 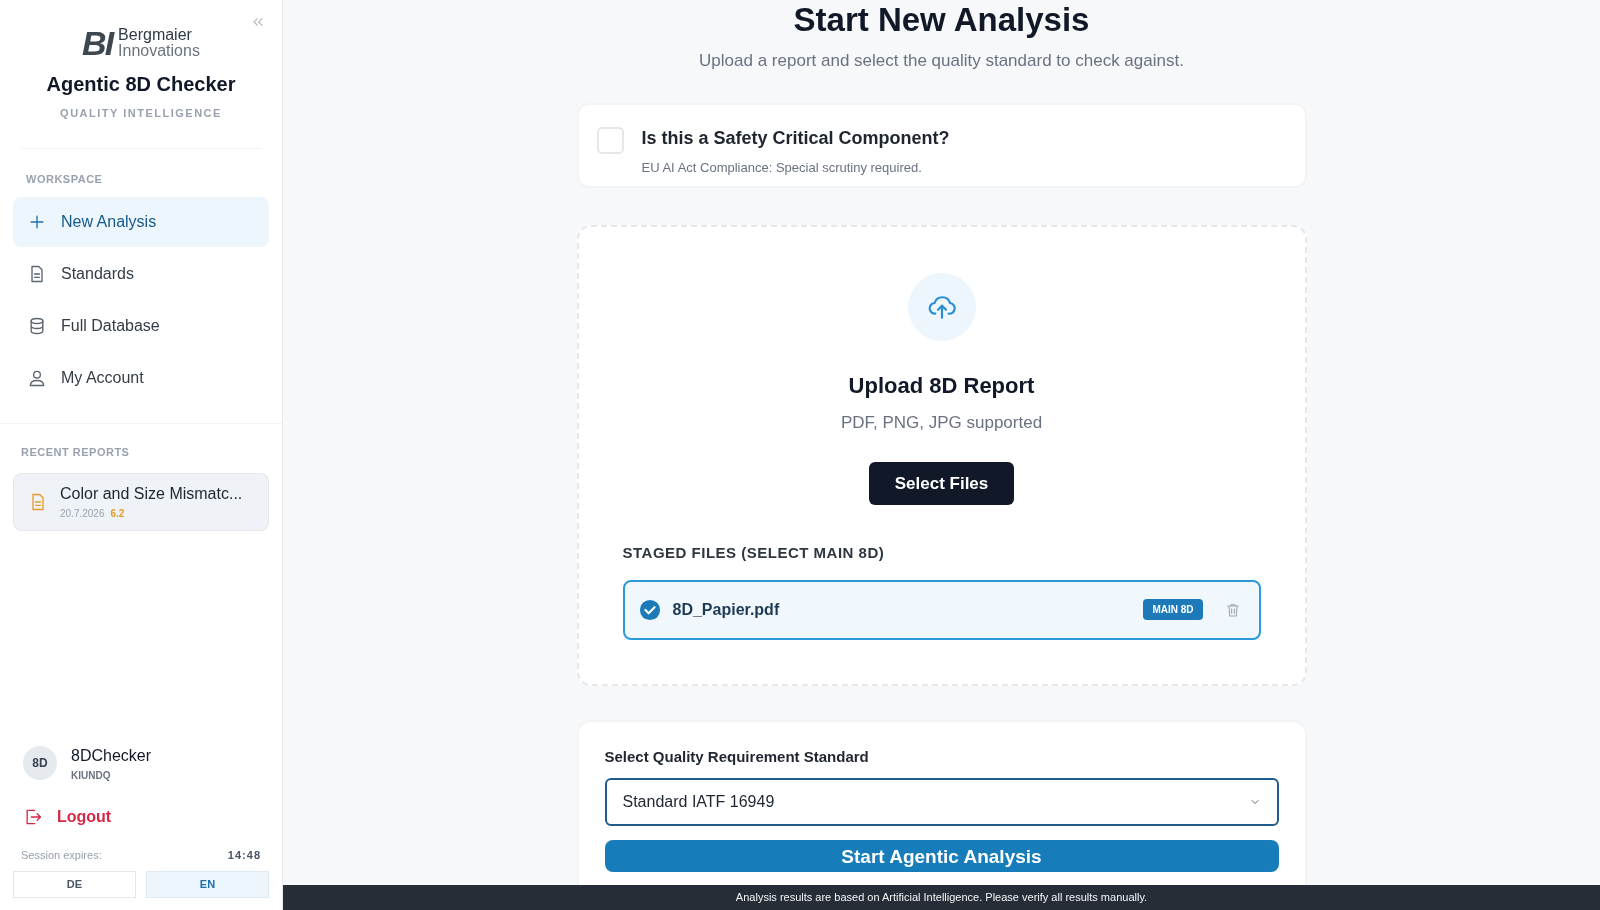 I want to click on avatar: 8D, so click(x=40, y=763).